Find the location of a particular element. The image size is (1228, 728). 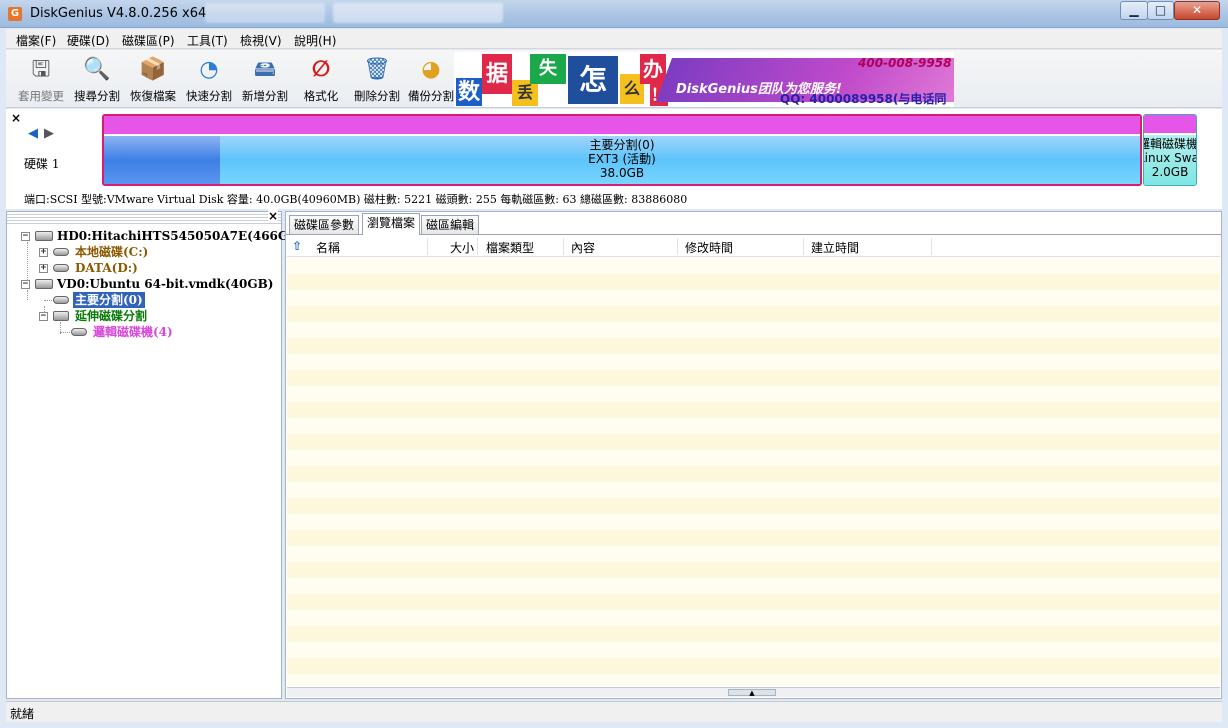

panel-grip is located at coordinates (144, 218).